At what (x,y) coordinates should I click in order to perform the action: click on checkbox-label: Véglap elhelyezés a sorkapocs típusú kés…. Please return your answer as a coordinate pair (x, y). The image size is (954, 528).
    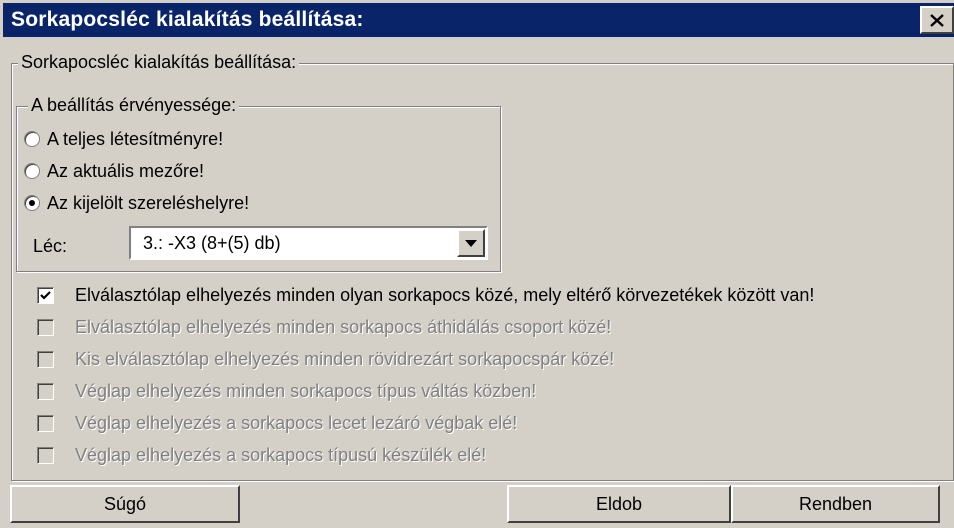
    Looking at the image, I should click on (281, 454).